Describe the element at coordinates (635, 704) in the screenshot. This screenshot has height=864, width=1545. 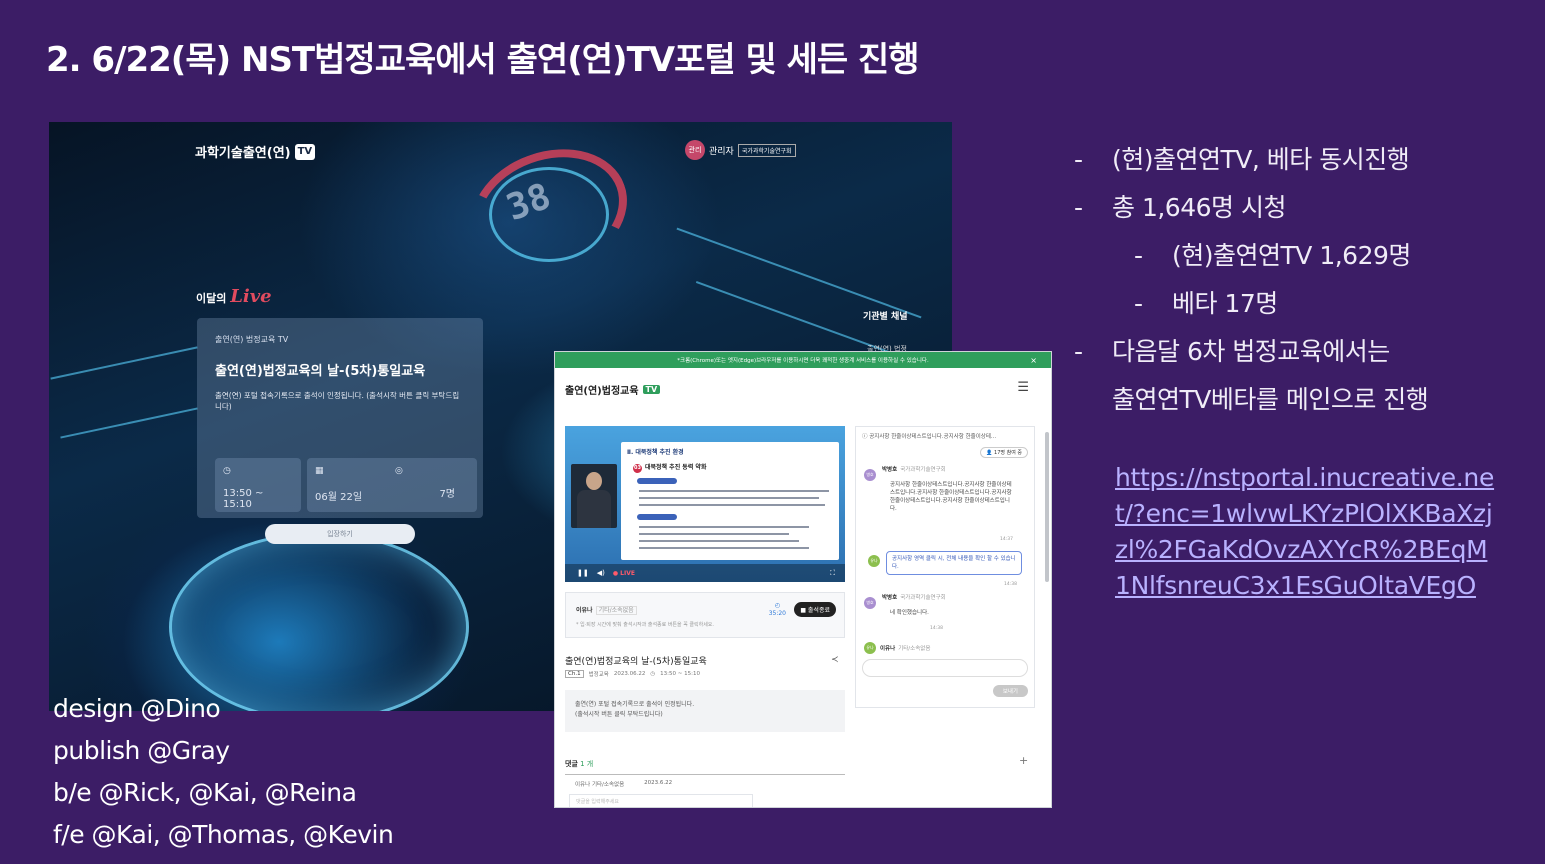
I see `info-line: 출연(연) 포털 접속기록으로 출석이 인정됩니다.` at that location.